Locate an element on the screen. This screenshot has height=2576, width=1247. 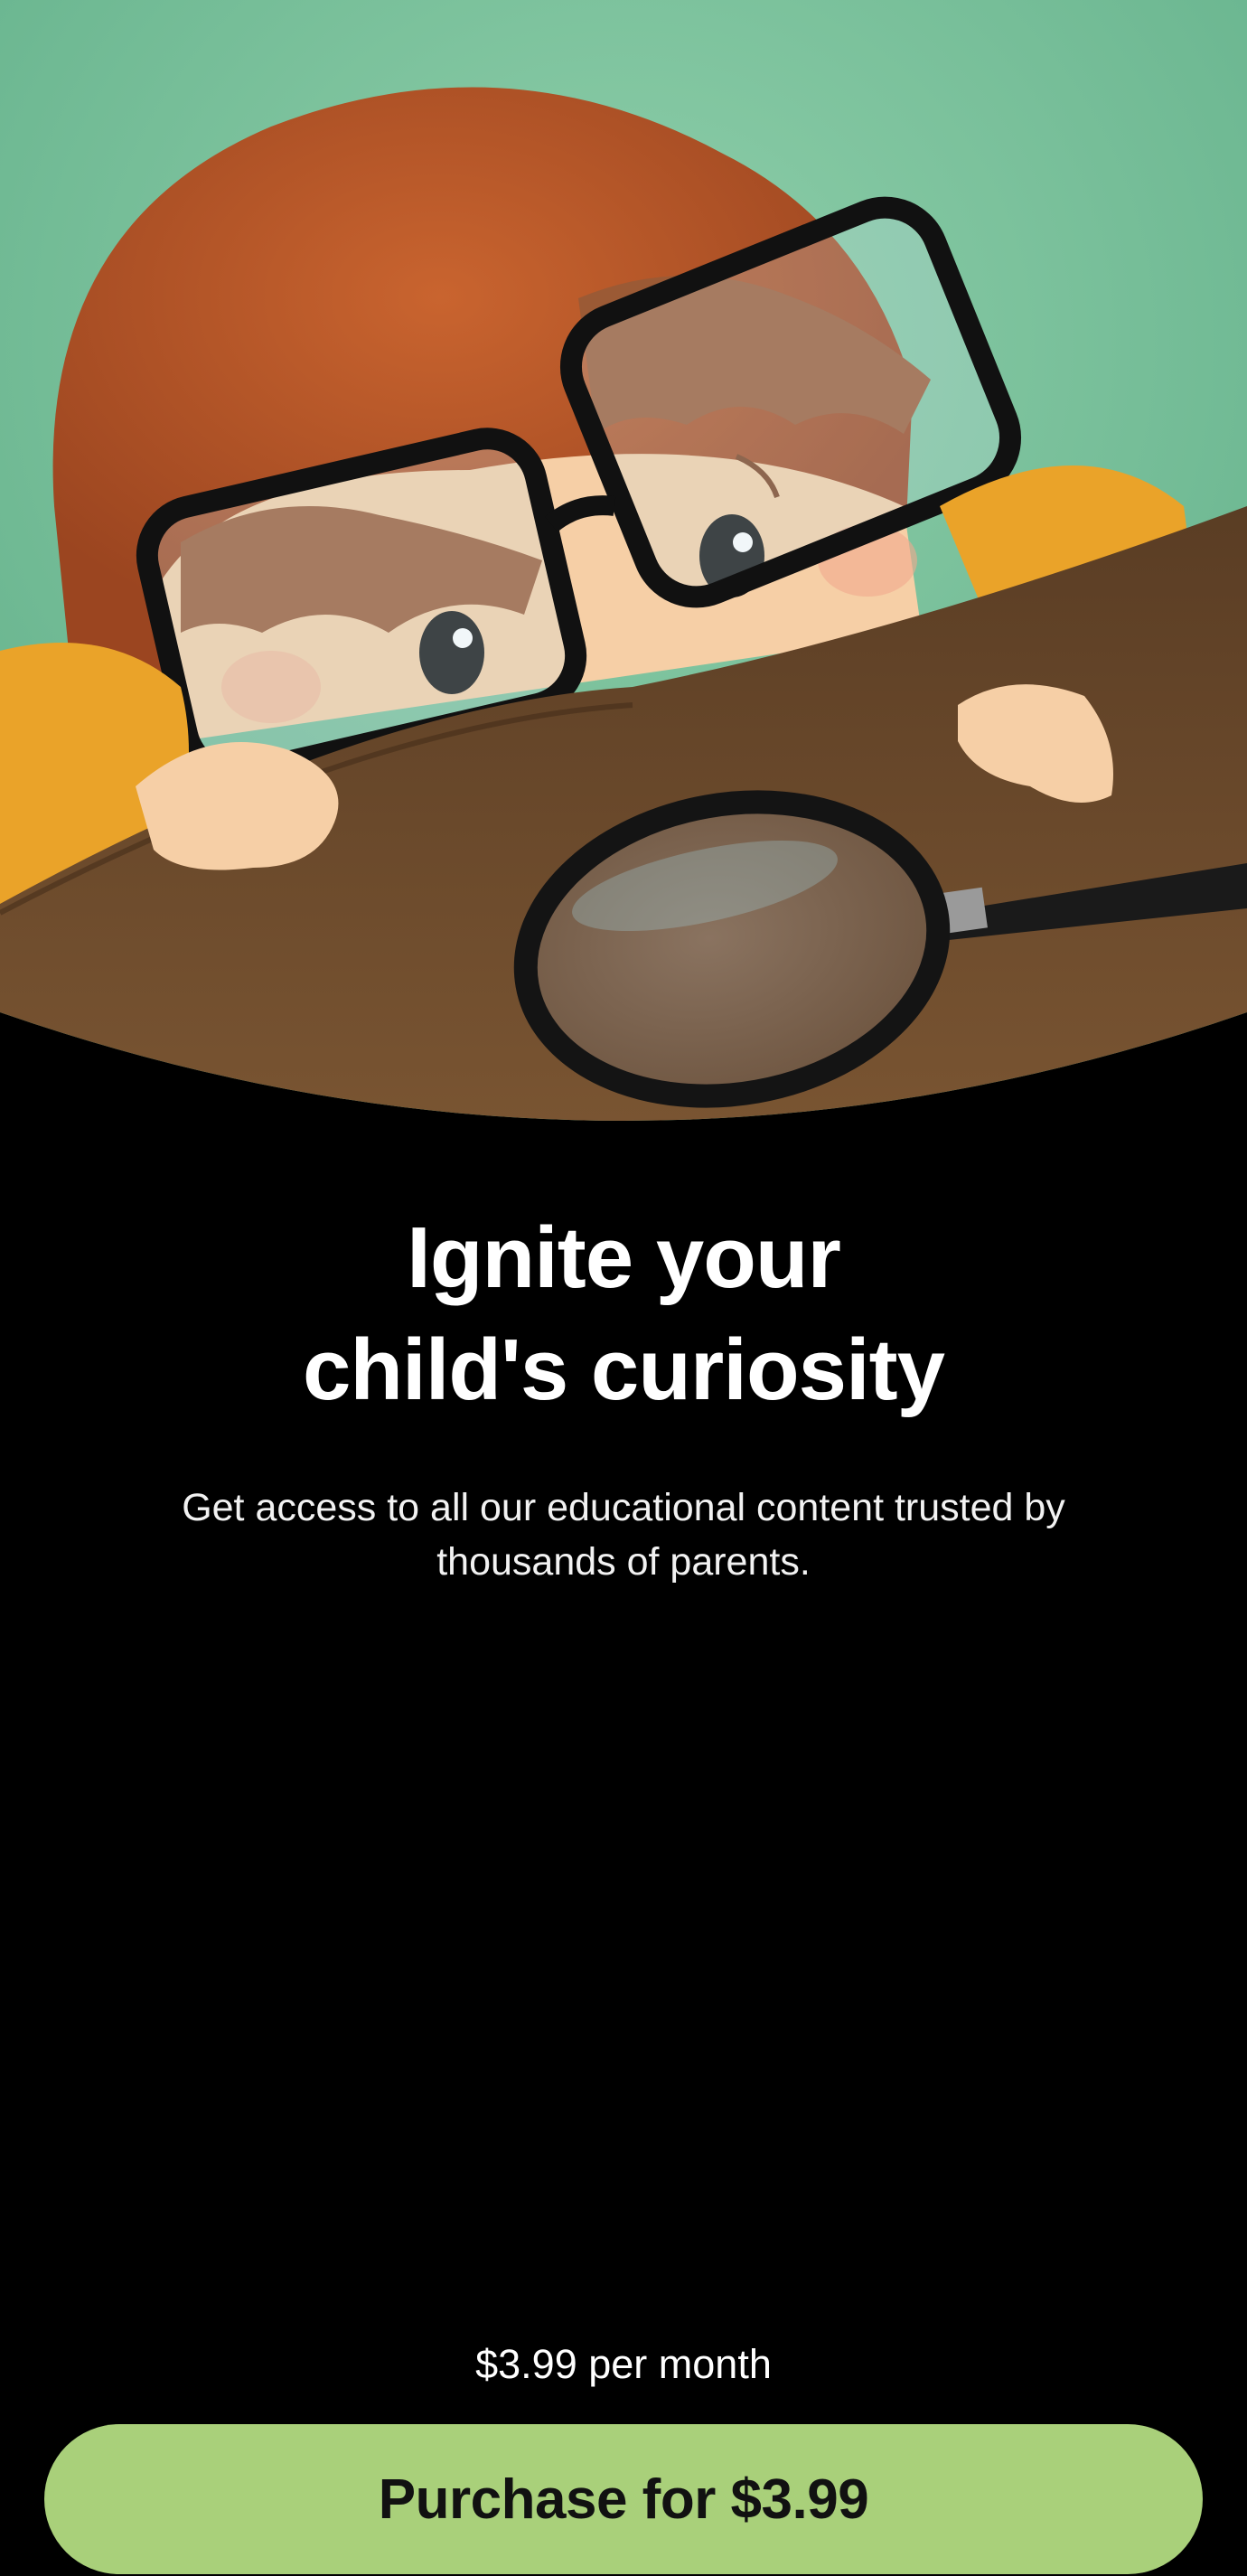
subtitle-line-2: thousands of parents. is located at coordinates (623, 1562).